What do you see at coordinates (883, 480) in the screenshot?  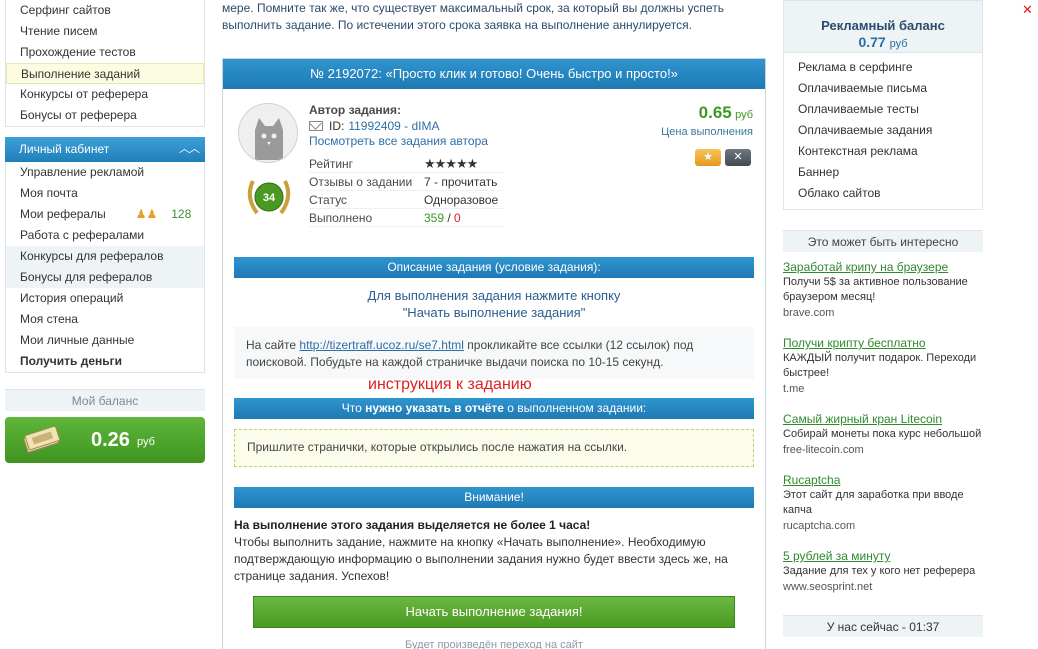 I see `promo-title-link: Rucaptcha` at bounding box center [883, 480].